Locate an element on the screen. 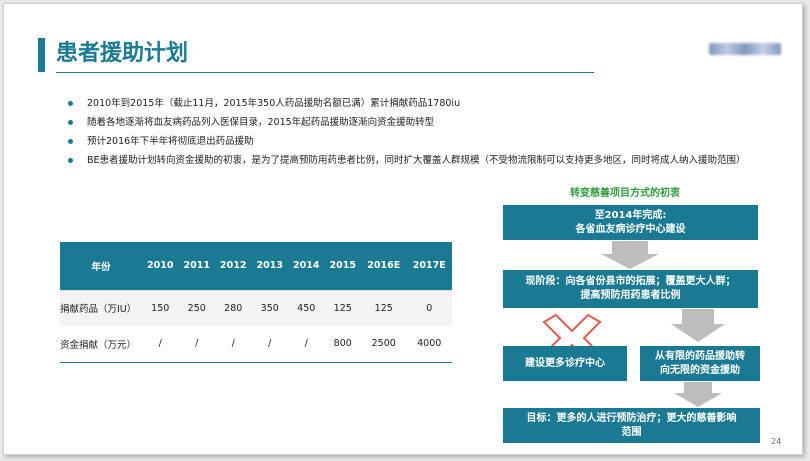  flow-box-funding-shift: 从有限的药品援助转 向无限的资金援助 is located at coordinates (700, 363).